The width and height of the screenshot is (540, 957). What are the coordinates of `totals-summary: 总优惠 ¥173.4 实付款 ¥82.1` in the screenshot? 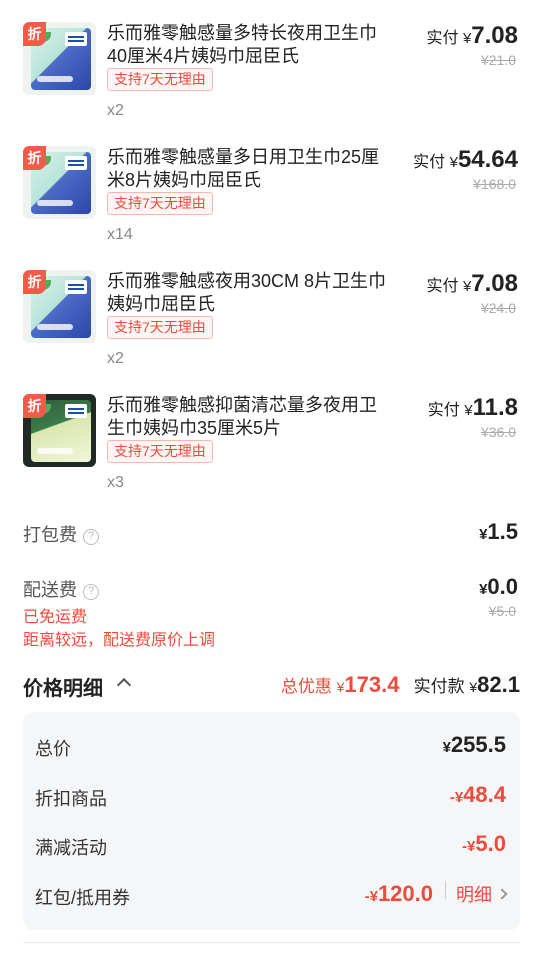 It's located at (400, 685).